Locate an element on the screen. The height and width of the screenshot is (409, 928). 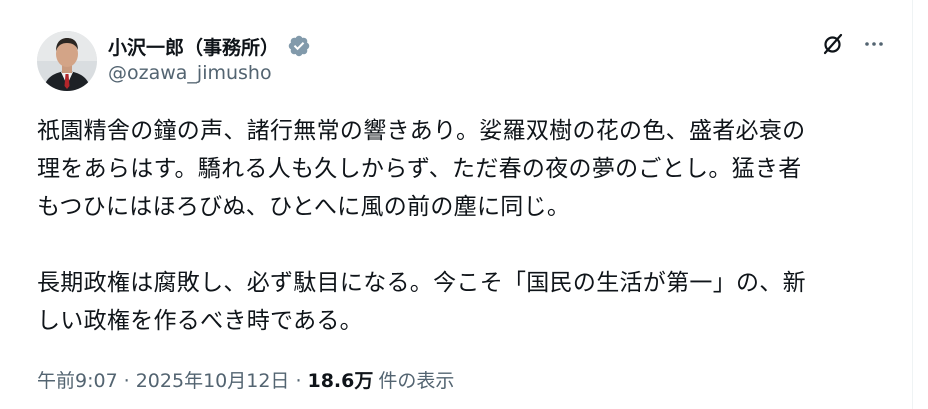
tweet-meta: 午前9:07 · 2025年10月12日 · 18.6万 件の表示 is located at coordinates (245, 379).